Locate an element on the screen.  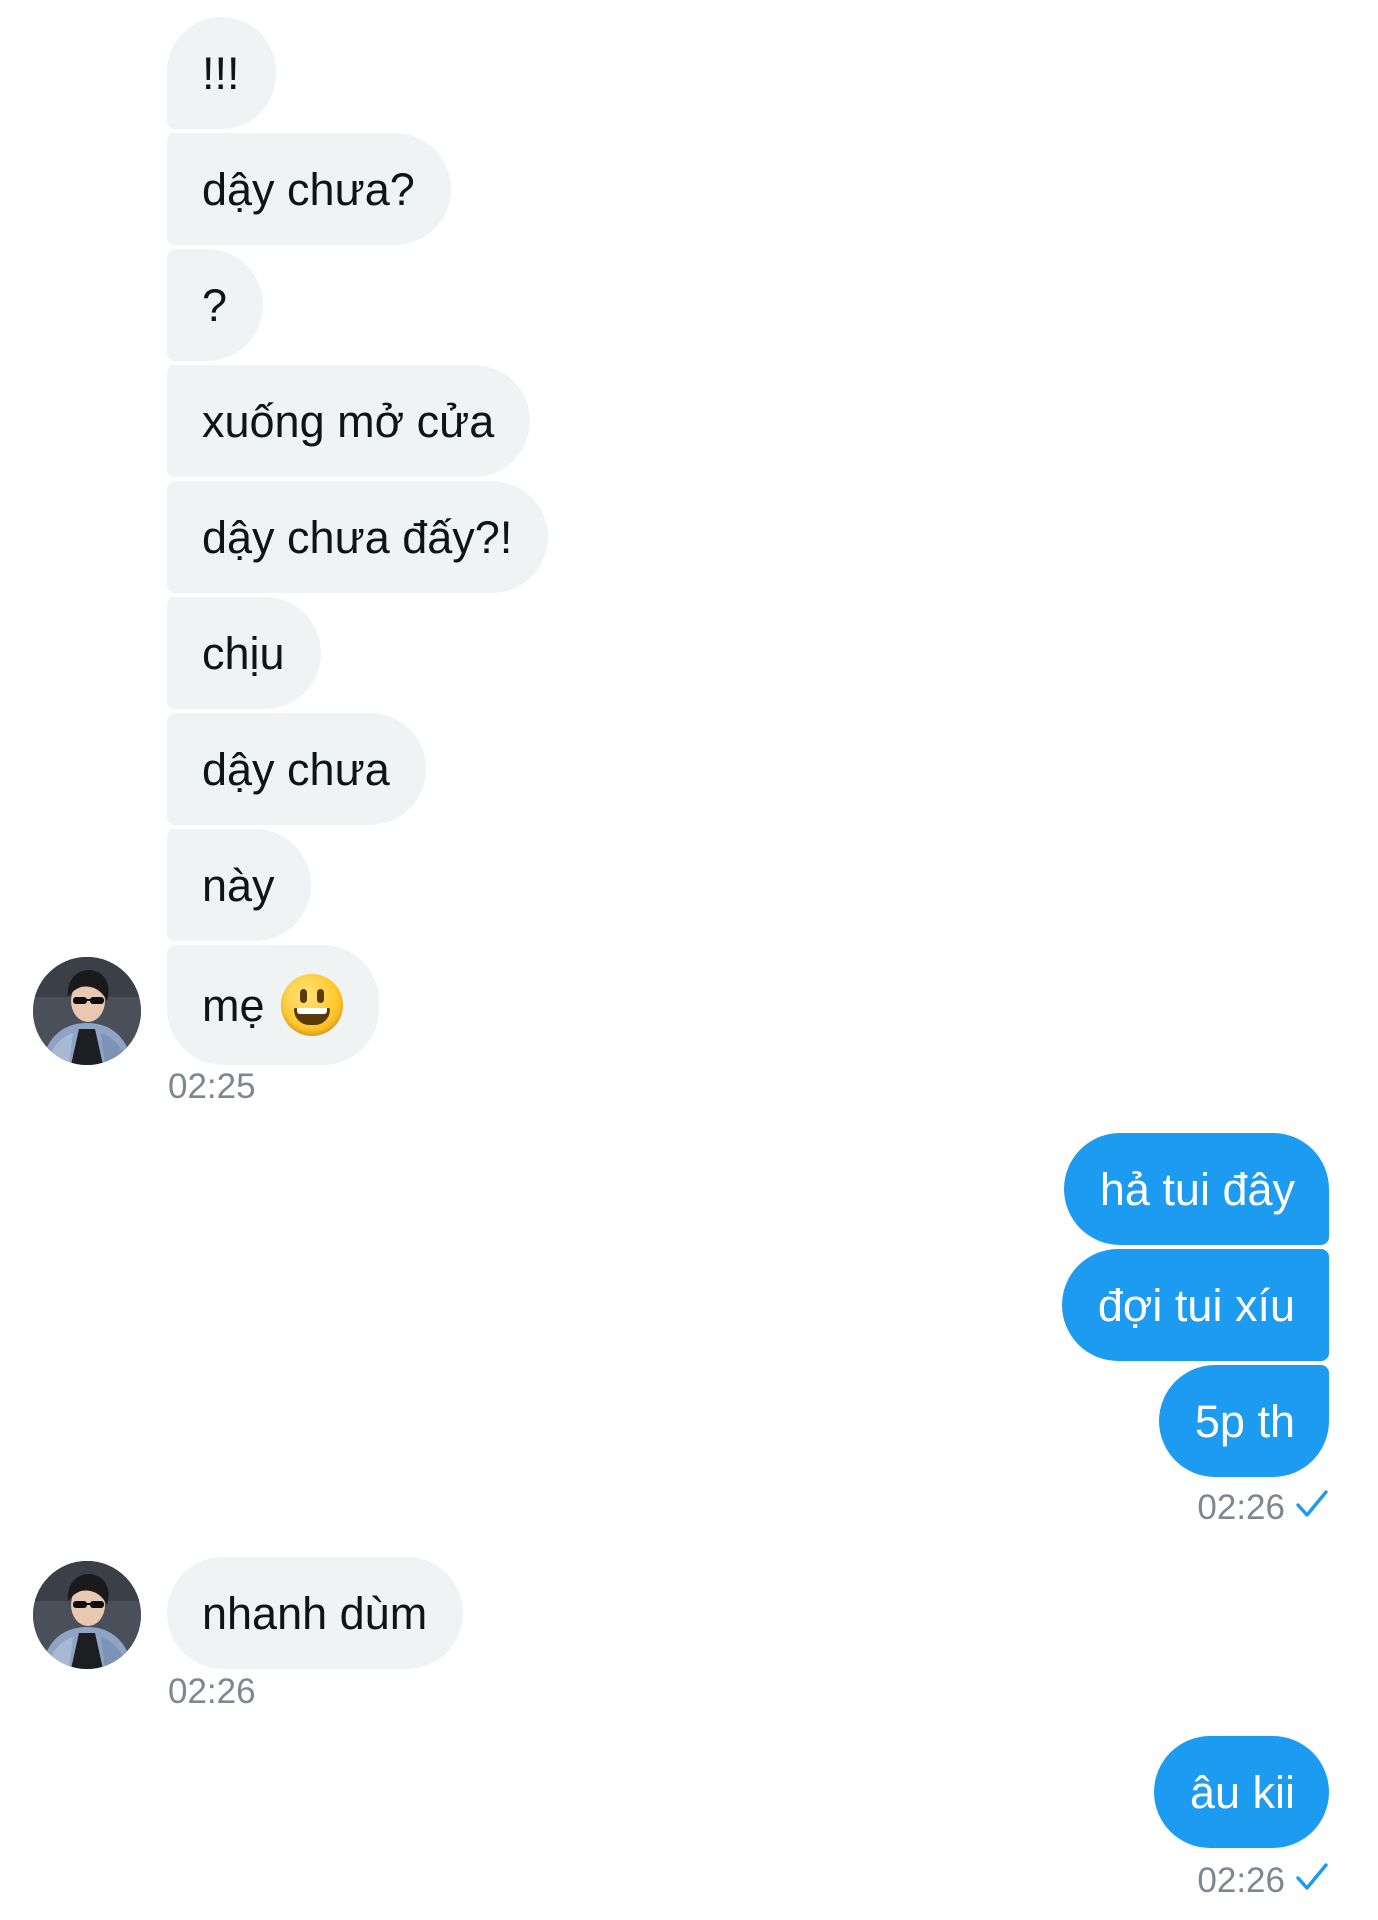
message-text: hả tui đây is located at coordinates (1197, 1189).